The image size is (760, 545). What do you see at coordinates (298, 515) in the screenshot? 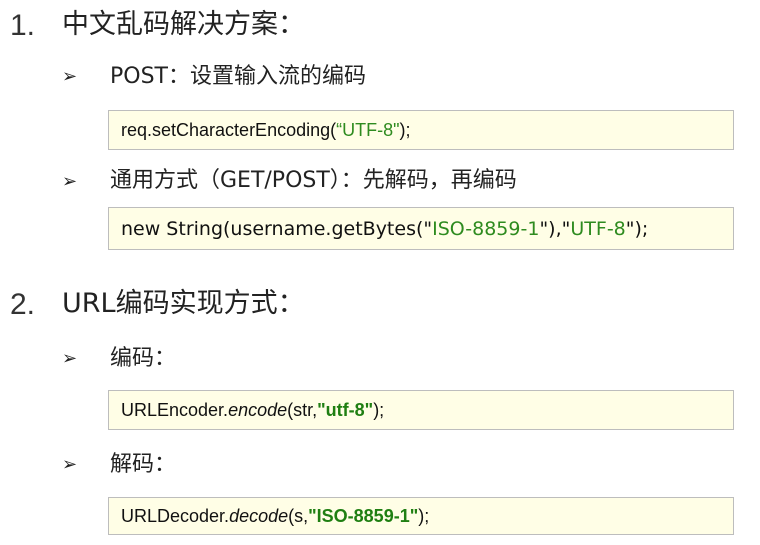
I see `code-args: (s,` at bounding box center [298, 515].